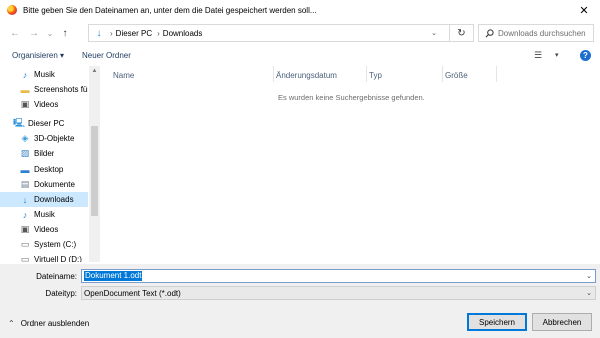 The image size is (600, 338). I want to click on search-input, so click(545, 33).